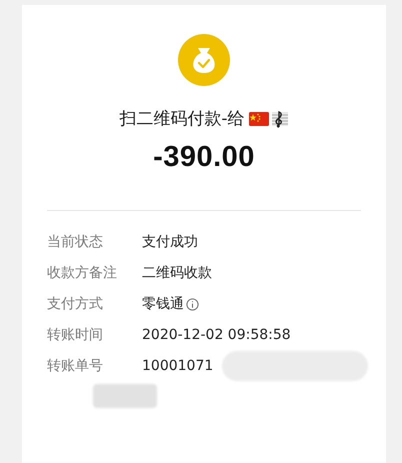 The image size is (402, 463). Describe the element at coordinates (75, 335) in the screenshot. I see `detail-label: 转账时间` at that location.